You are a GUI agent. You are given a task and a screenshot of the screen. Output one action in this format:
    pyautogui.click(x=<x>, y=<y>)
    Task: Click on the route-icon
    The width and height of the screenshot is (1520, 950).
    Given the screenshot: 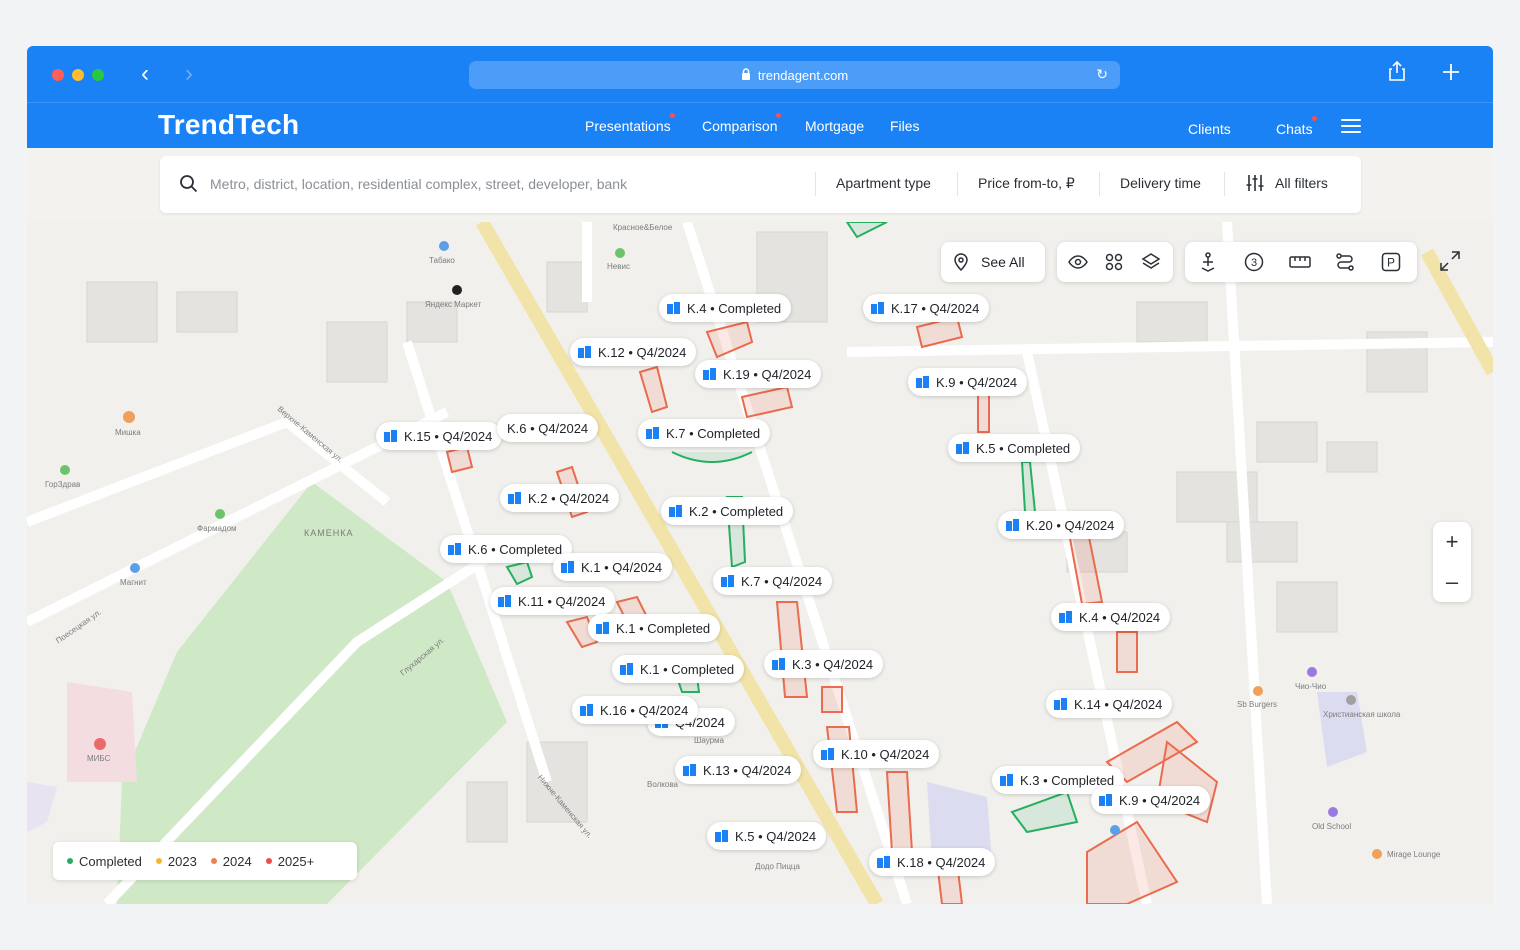 What is the action you would take?
    pyautogui.click(x=1345, y=262)
    